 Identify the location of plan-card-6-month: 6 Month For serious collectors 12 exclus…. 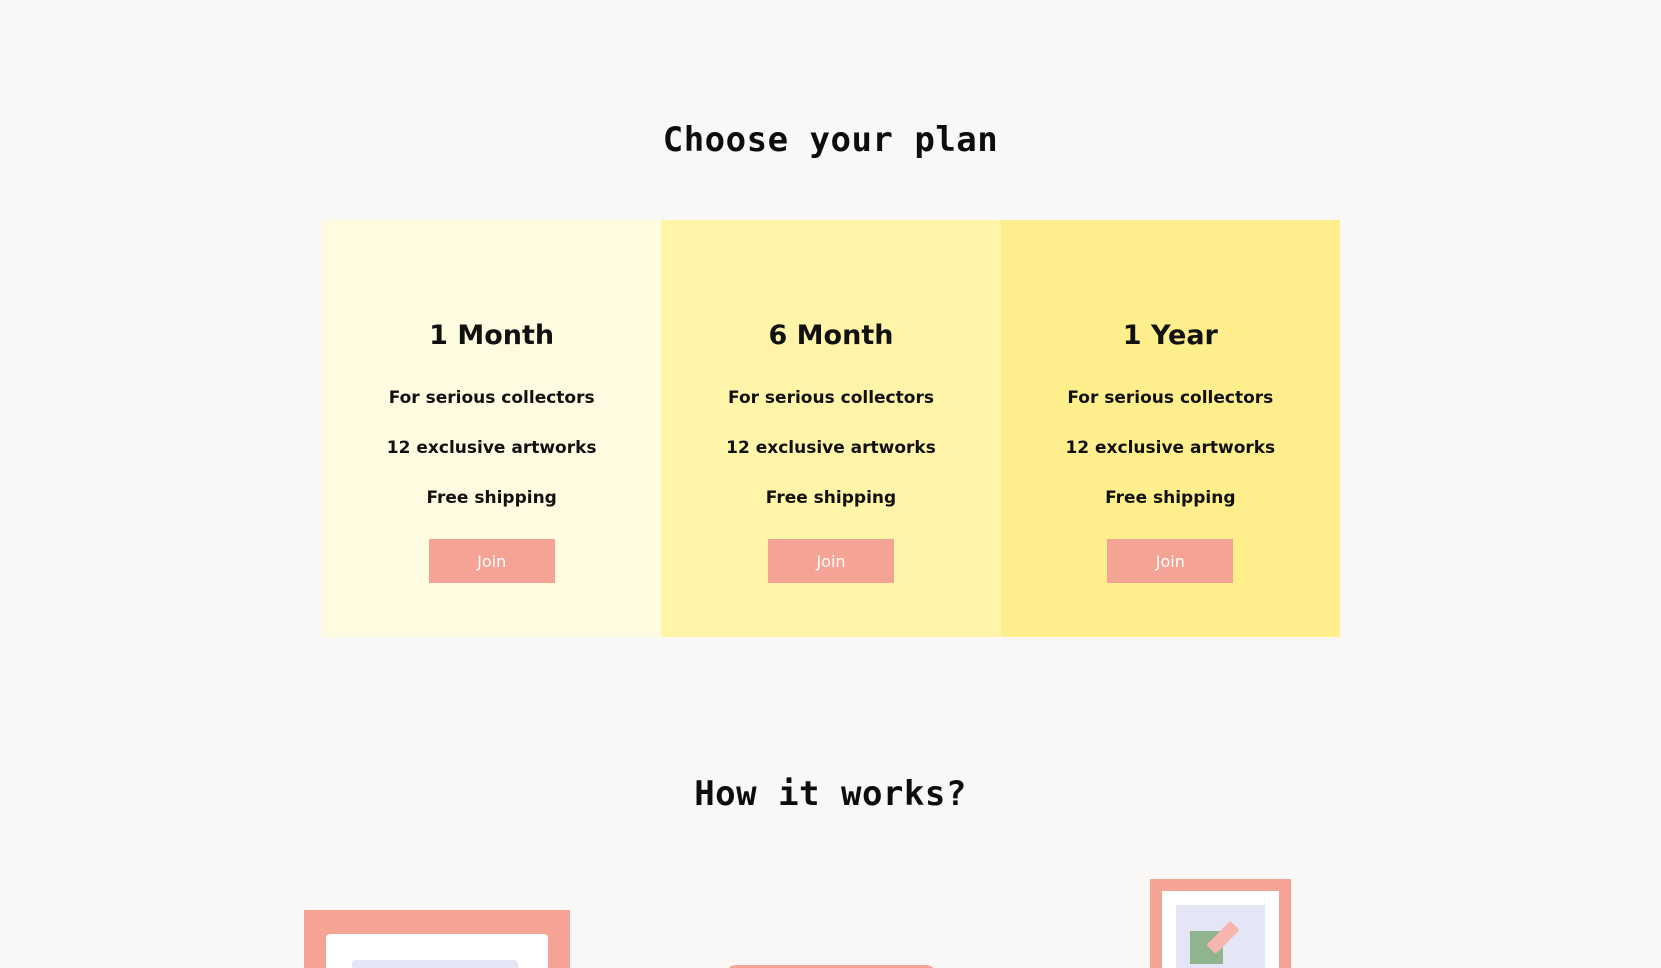
(831, 428).